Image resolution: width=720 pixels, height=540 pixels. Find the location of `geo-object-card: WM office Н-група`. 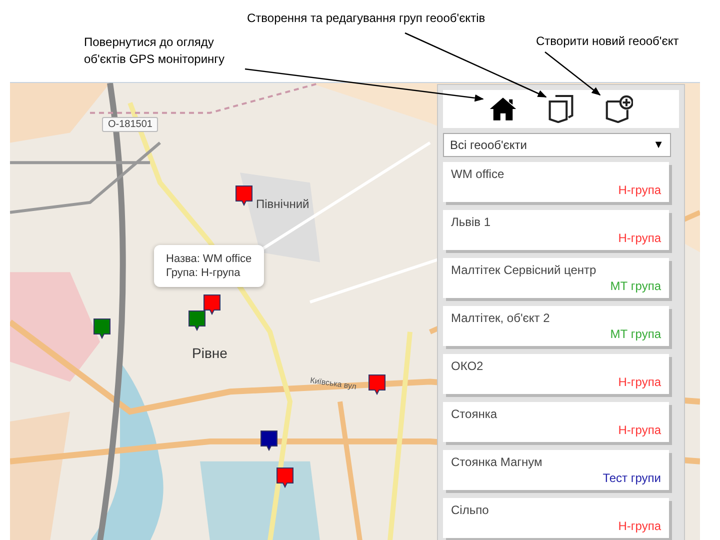

geo-object-card: WM office Н-група is located at coordinates (556, 182).